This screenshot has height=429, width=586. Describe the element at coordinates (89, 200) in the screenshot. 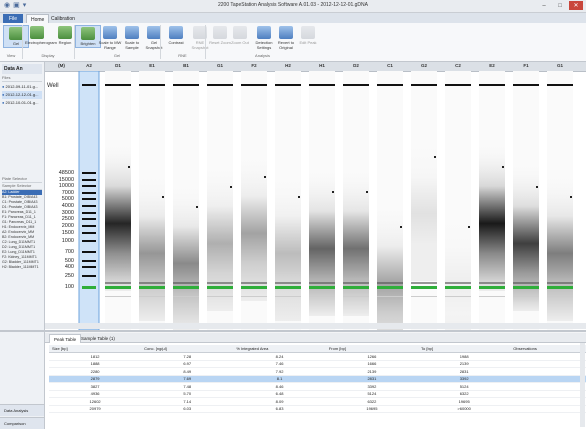

I see `ladder-lane` at that location.